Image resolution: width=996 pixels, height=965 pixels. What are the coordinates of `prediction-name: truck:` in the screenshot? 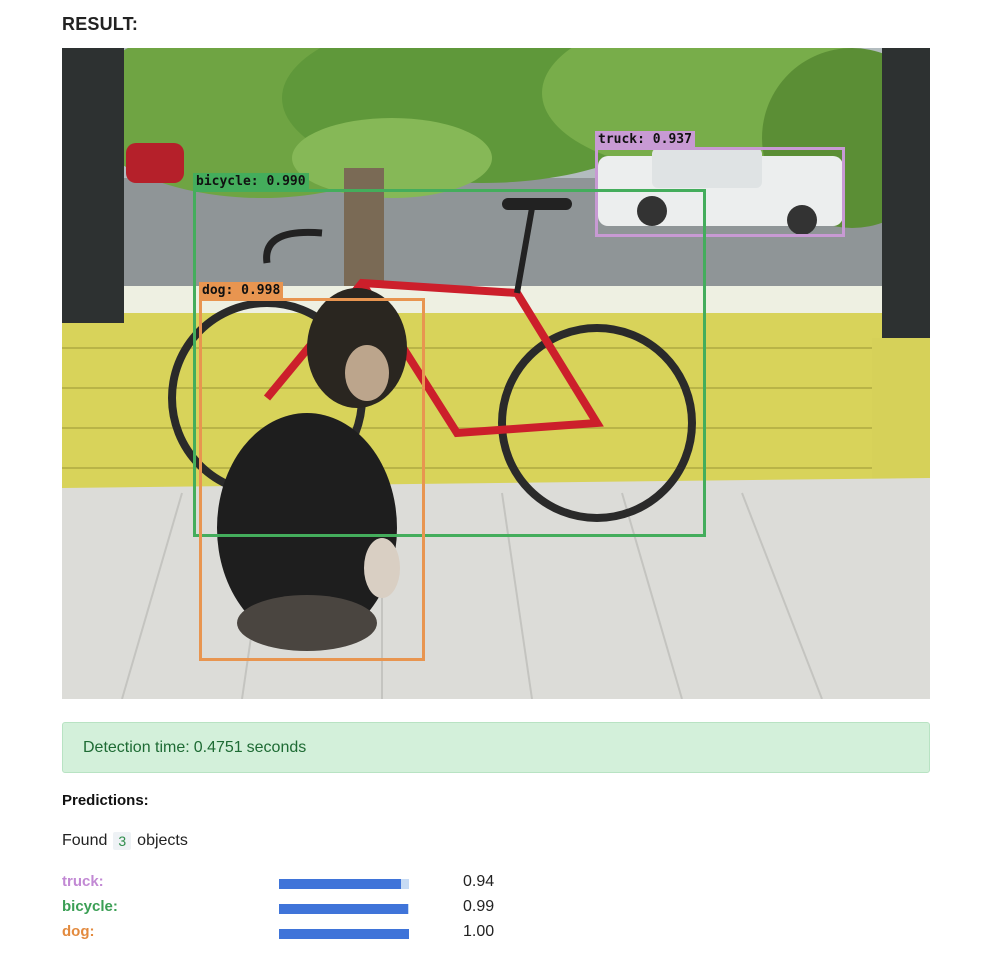 It's located at (83, 881).